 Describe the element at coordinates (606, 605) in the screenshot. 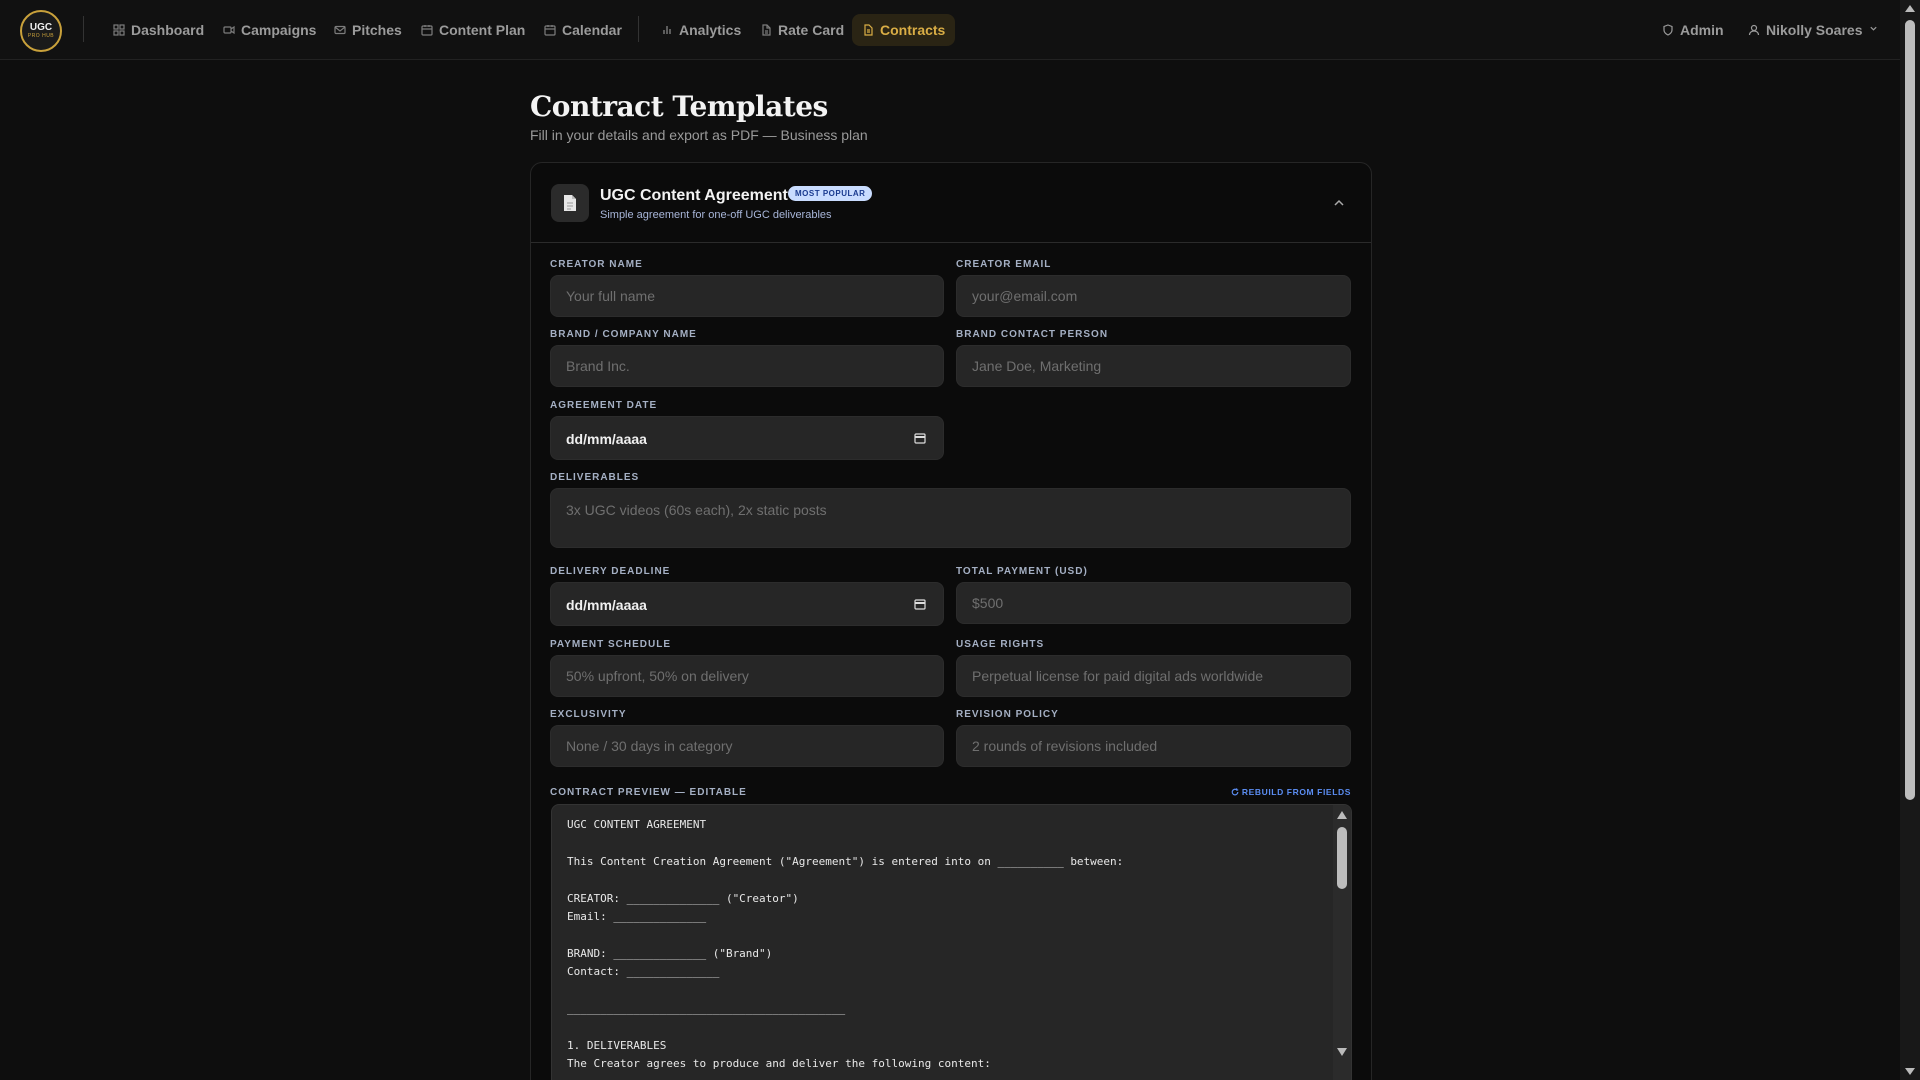

I see `delivery-deadline-value: dd/mm/aaaa` at that location.